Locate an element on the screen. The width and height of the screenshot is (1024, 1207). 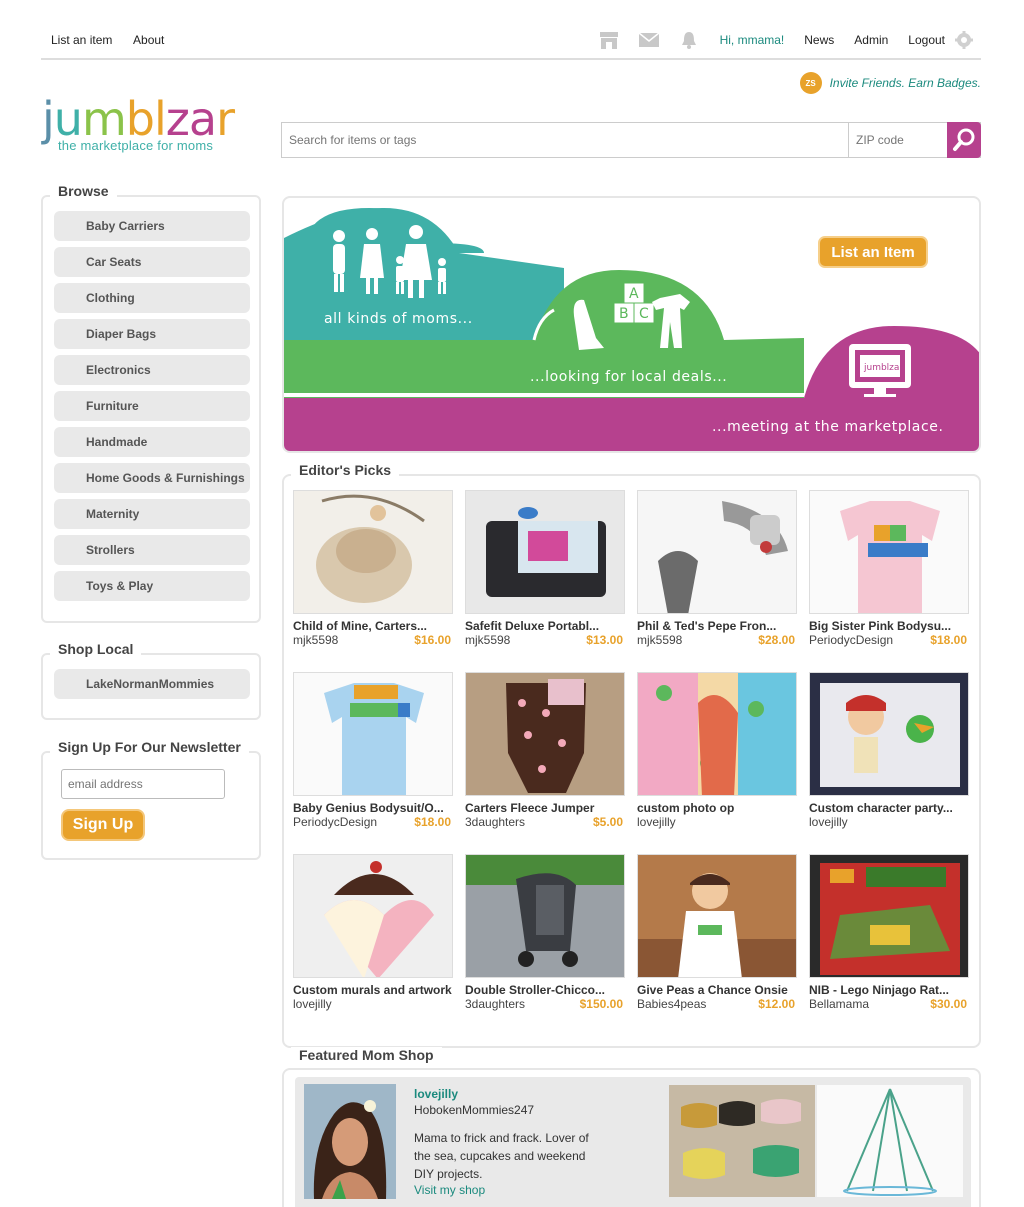
category-item: Clothing is located at coordinates (152, 298).